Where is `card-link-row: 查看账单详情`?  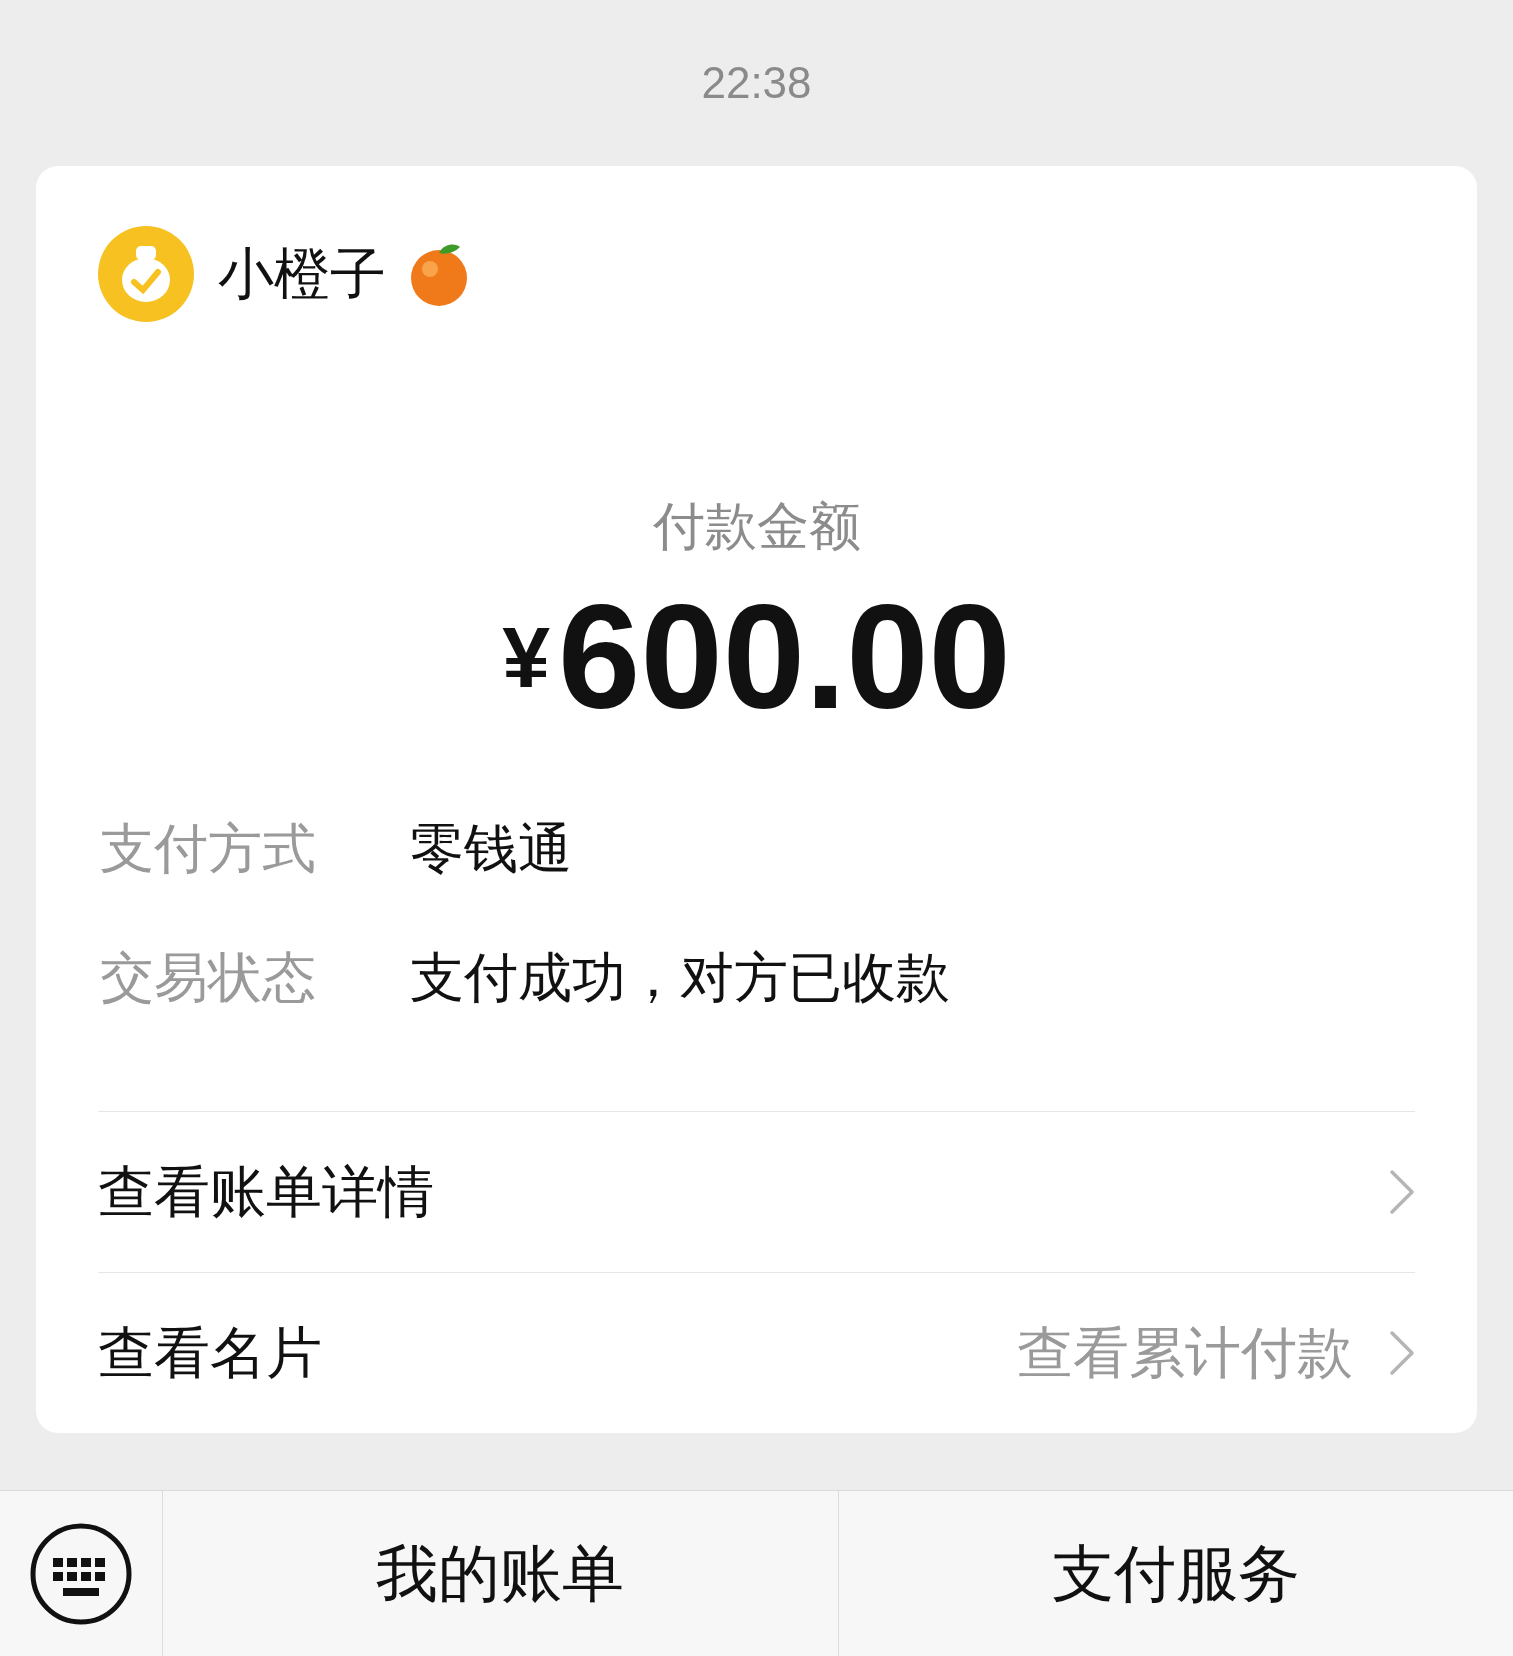
card-link-row: 查看账单详情 is located at coordinates (756, 1191).